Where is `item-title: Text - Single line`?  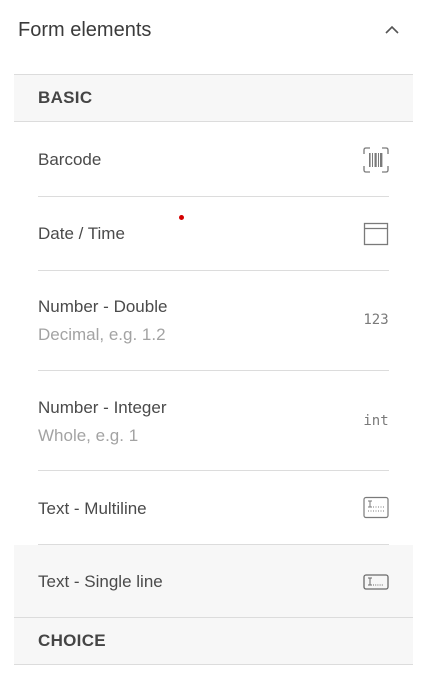 item-title: Text - Single line is located at coordinates (100, 581).